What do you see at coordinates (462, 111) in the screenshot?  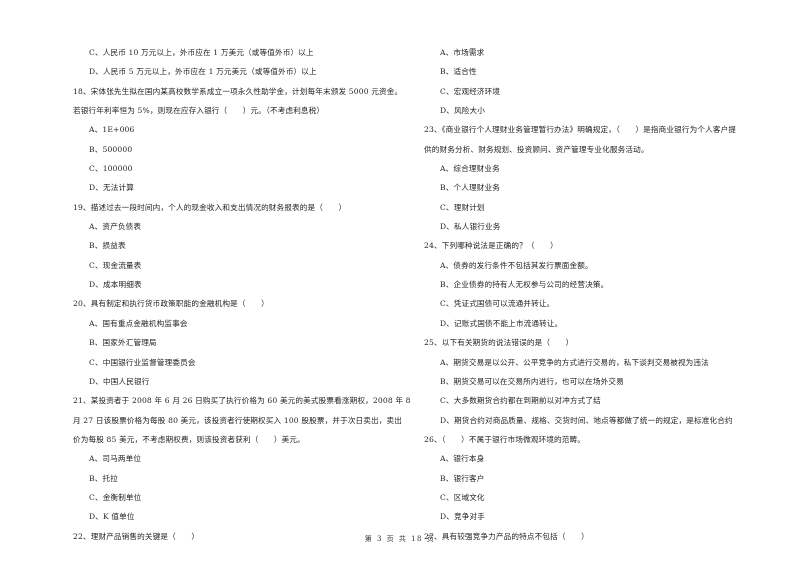 I see `answer-option: D、风险大小` at bounding box center [462, 111].